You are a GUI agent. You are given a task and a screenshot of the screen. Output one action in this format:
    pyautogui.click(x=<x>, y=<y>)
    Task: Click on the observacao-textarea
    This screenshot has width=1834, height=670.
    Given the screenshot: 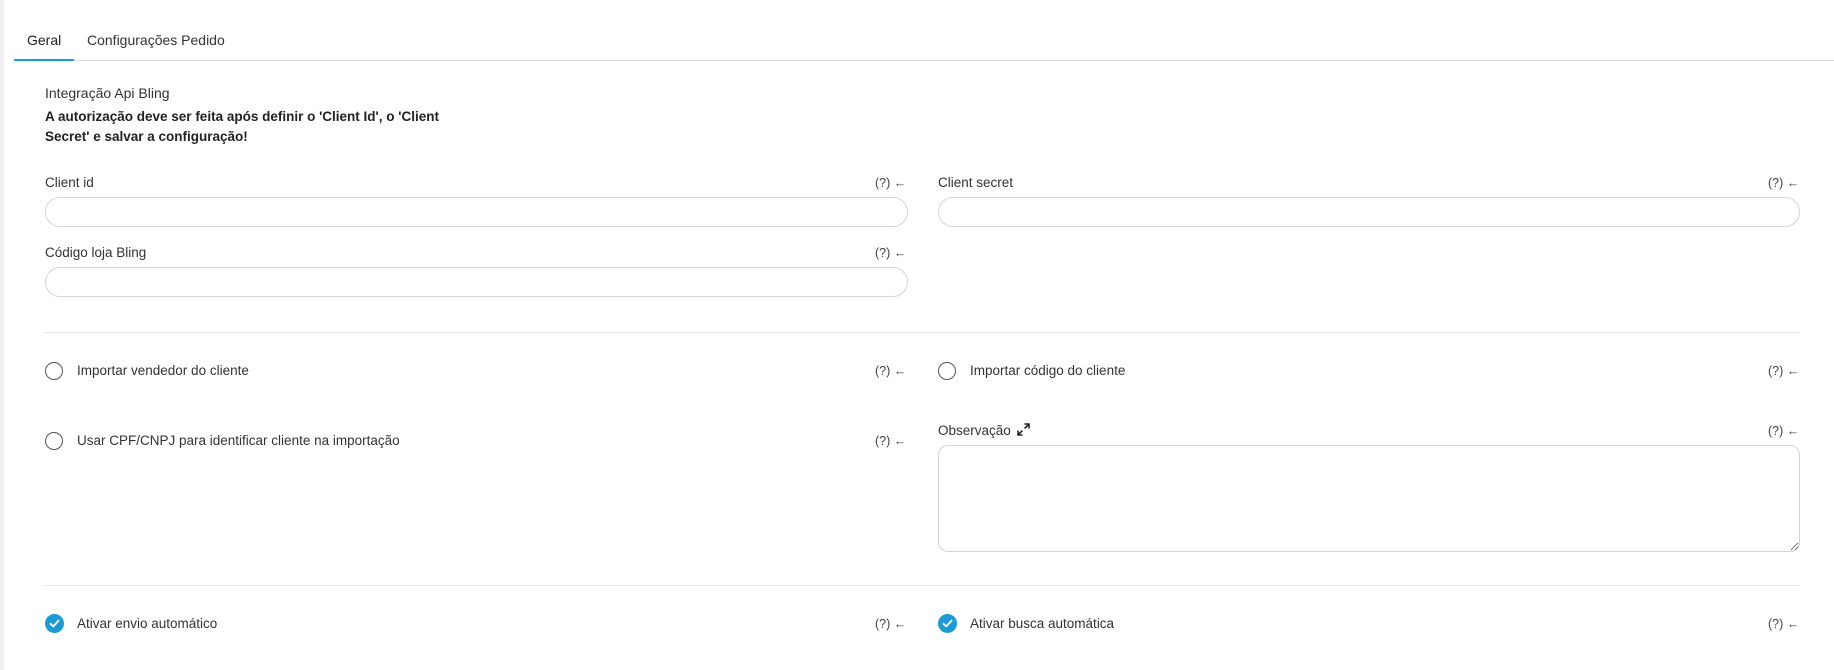 What is the action you would take?
    pyautogui.click(x=1369, y=498)
    